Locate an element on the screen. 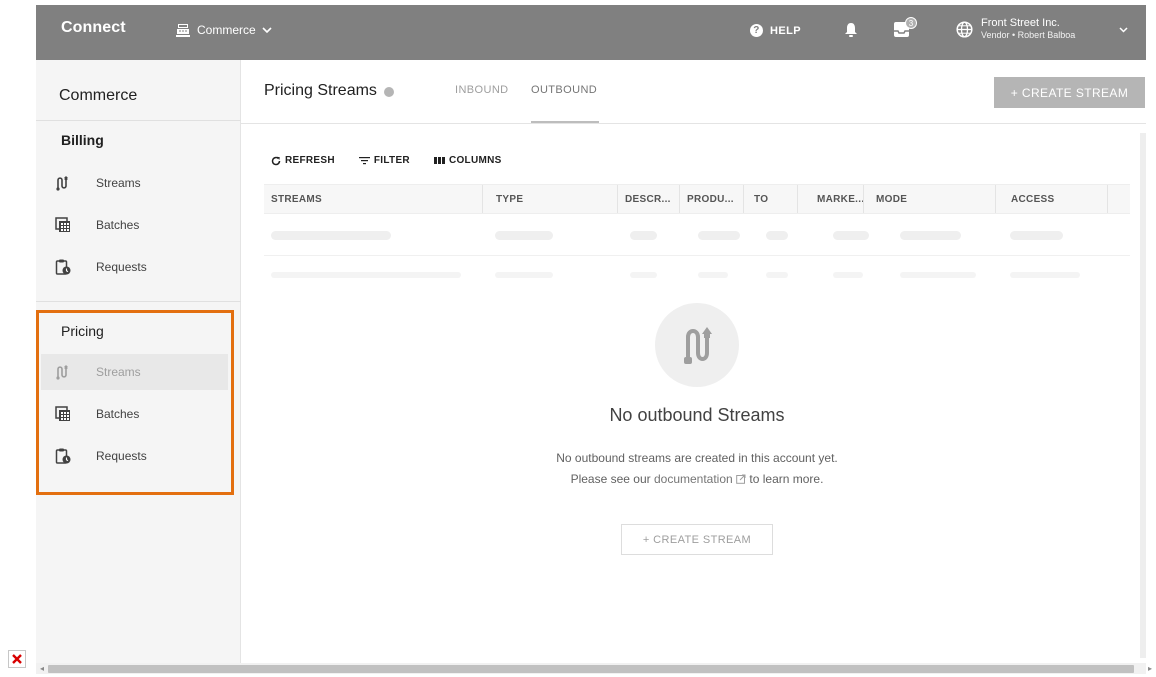  brand-logo: Connect is located at coordinates (93, 28).